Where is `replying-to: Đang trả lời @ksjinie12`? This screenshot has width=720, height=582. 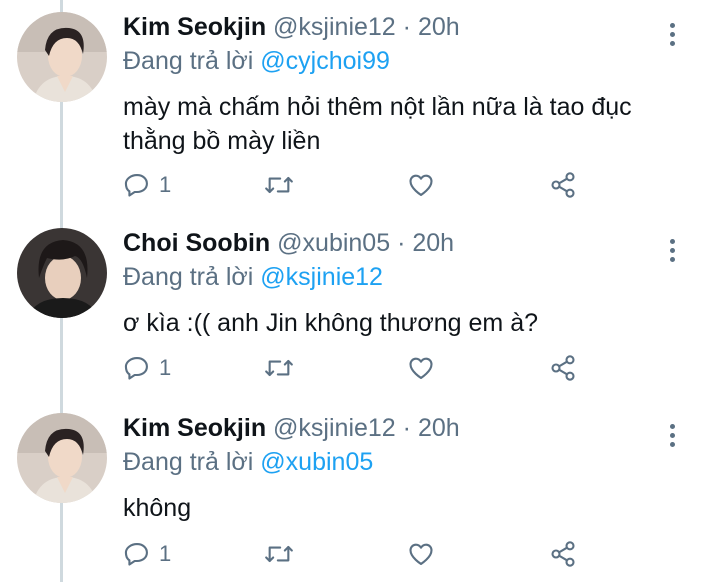 replying-to: Đang trả lời @ksjinie12 is located at coordinates (253, 277).